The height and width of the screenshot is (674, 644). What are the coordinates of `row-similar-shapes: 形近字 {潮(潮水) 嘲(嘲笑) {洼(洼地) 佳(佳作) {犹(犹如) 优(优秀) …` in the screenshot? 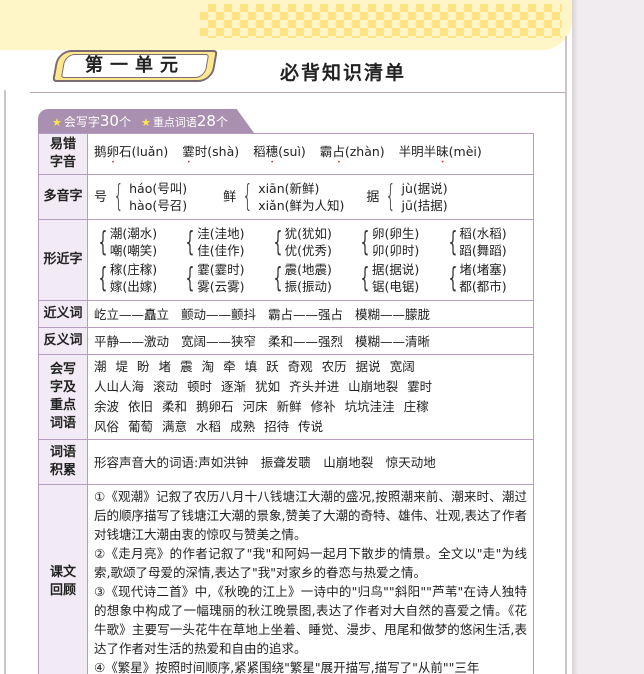 It's located at (286, 260).